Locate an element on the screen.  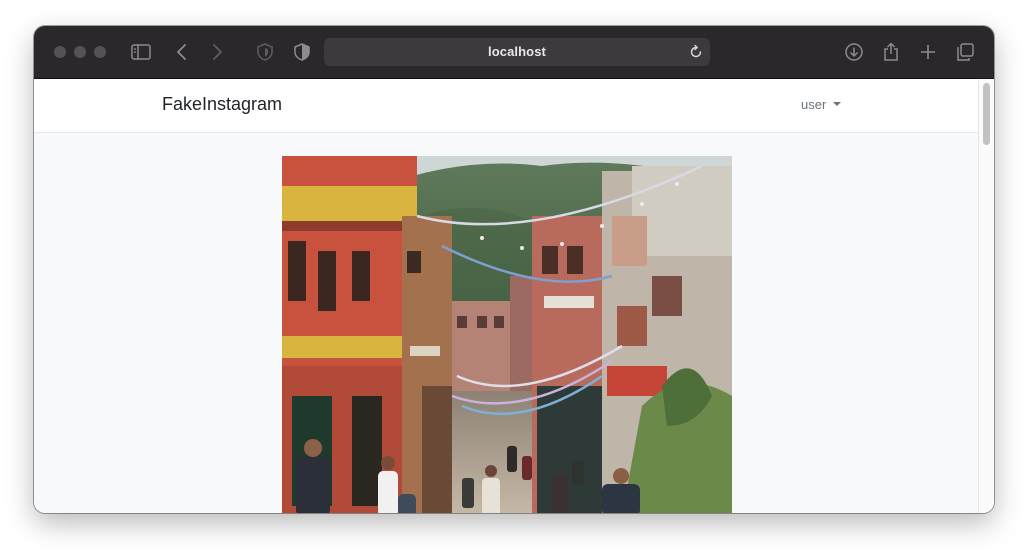
vertical-scrollbar is located at coordinates (986, 296).